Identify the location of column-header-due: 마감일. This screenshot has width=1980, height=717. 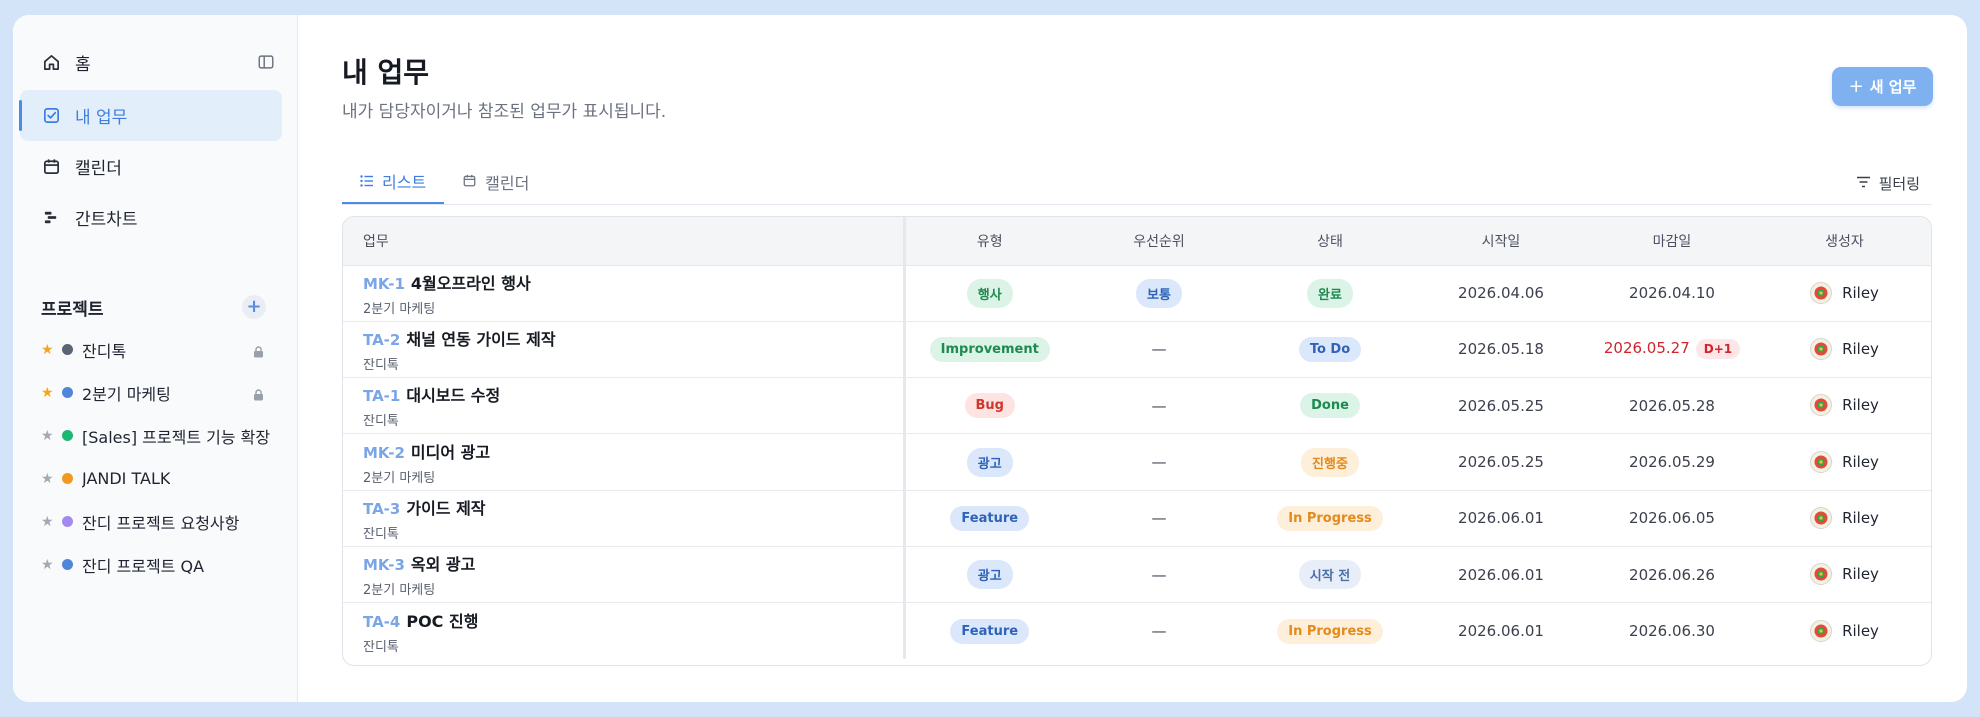
(1672, 241).